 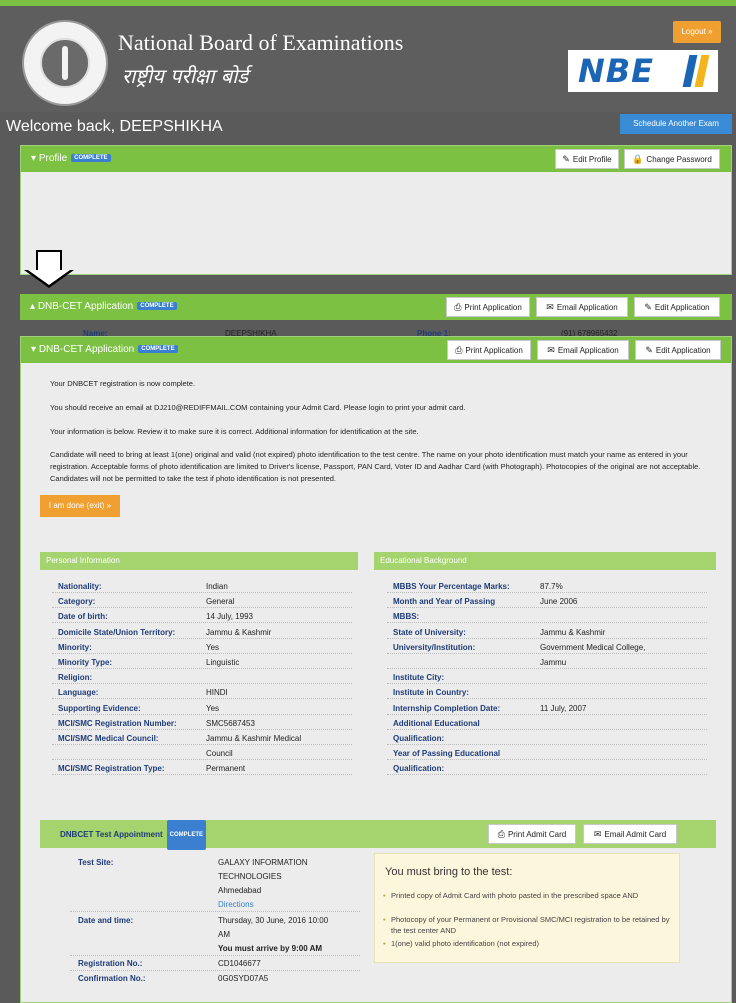 What do you see at coordinates (406, 617) in the screenshot?
I see `field-label: MBBS:` at bounding box center [406, 617].